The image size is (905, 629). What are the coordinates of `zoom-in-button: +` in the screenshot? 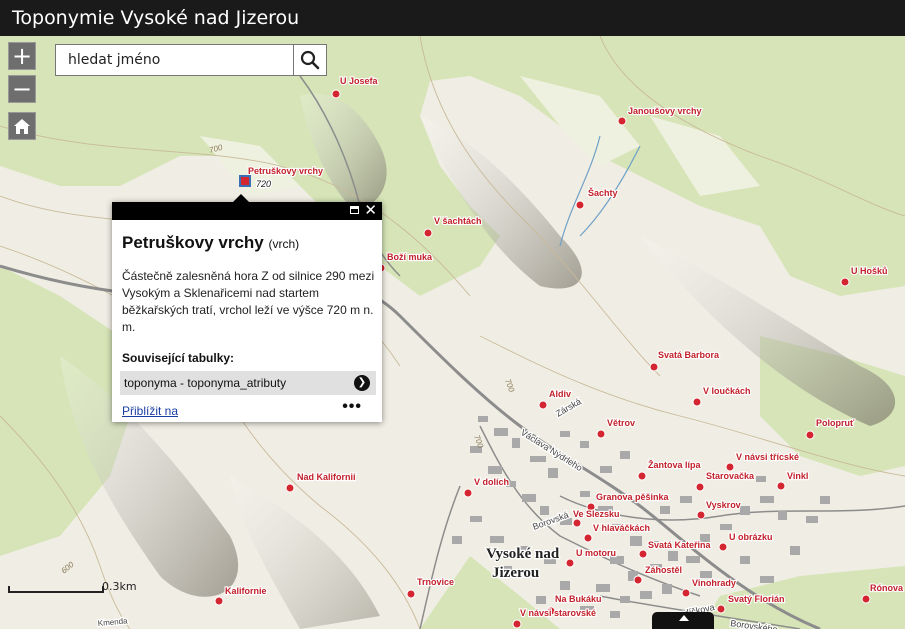 It's located at (22, 56).